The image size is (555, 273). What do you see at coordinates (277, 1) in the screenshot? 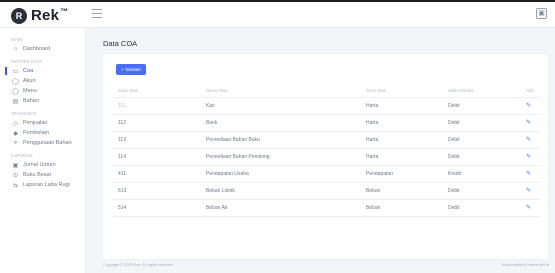
I see `top-accent-line` at bounding box center [277, 1].